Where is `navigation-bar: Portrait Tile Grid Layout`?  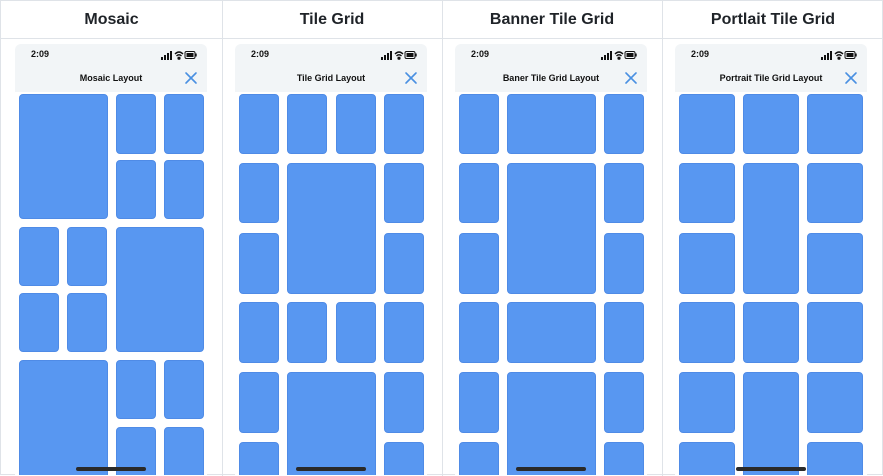 navigation-bar: Portrait Tile Grid Layout is located at coordinates (771, 79).